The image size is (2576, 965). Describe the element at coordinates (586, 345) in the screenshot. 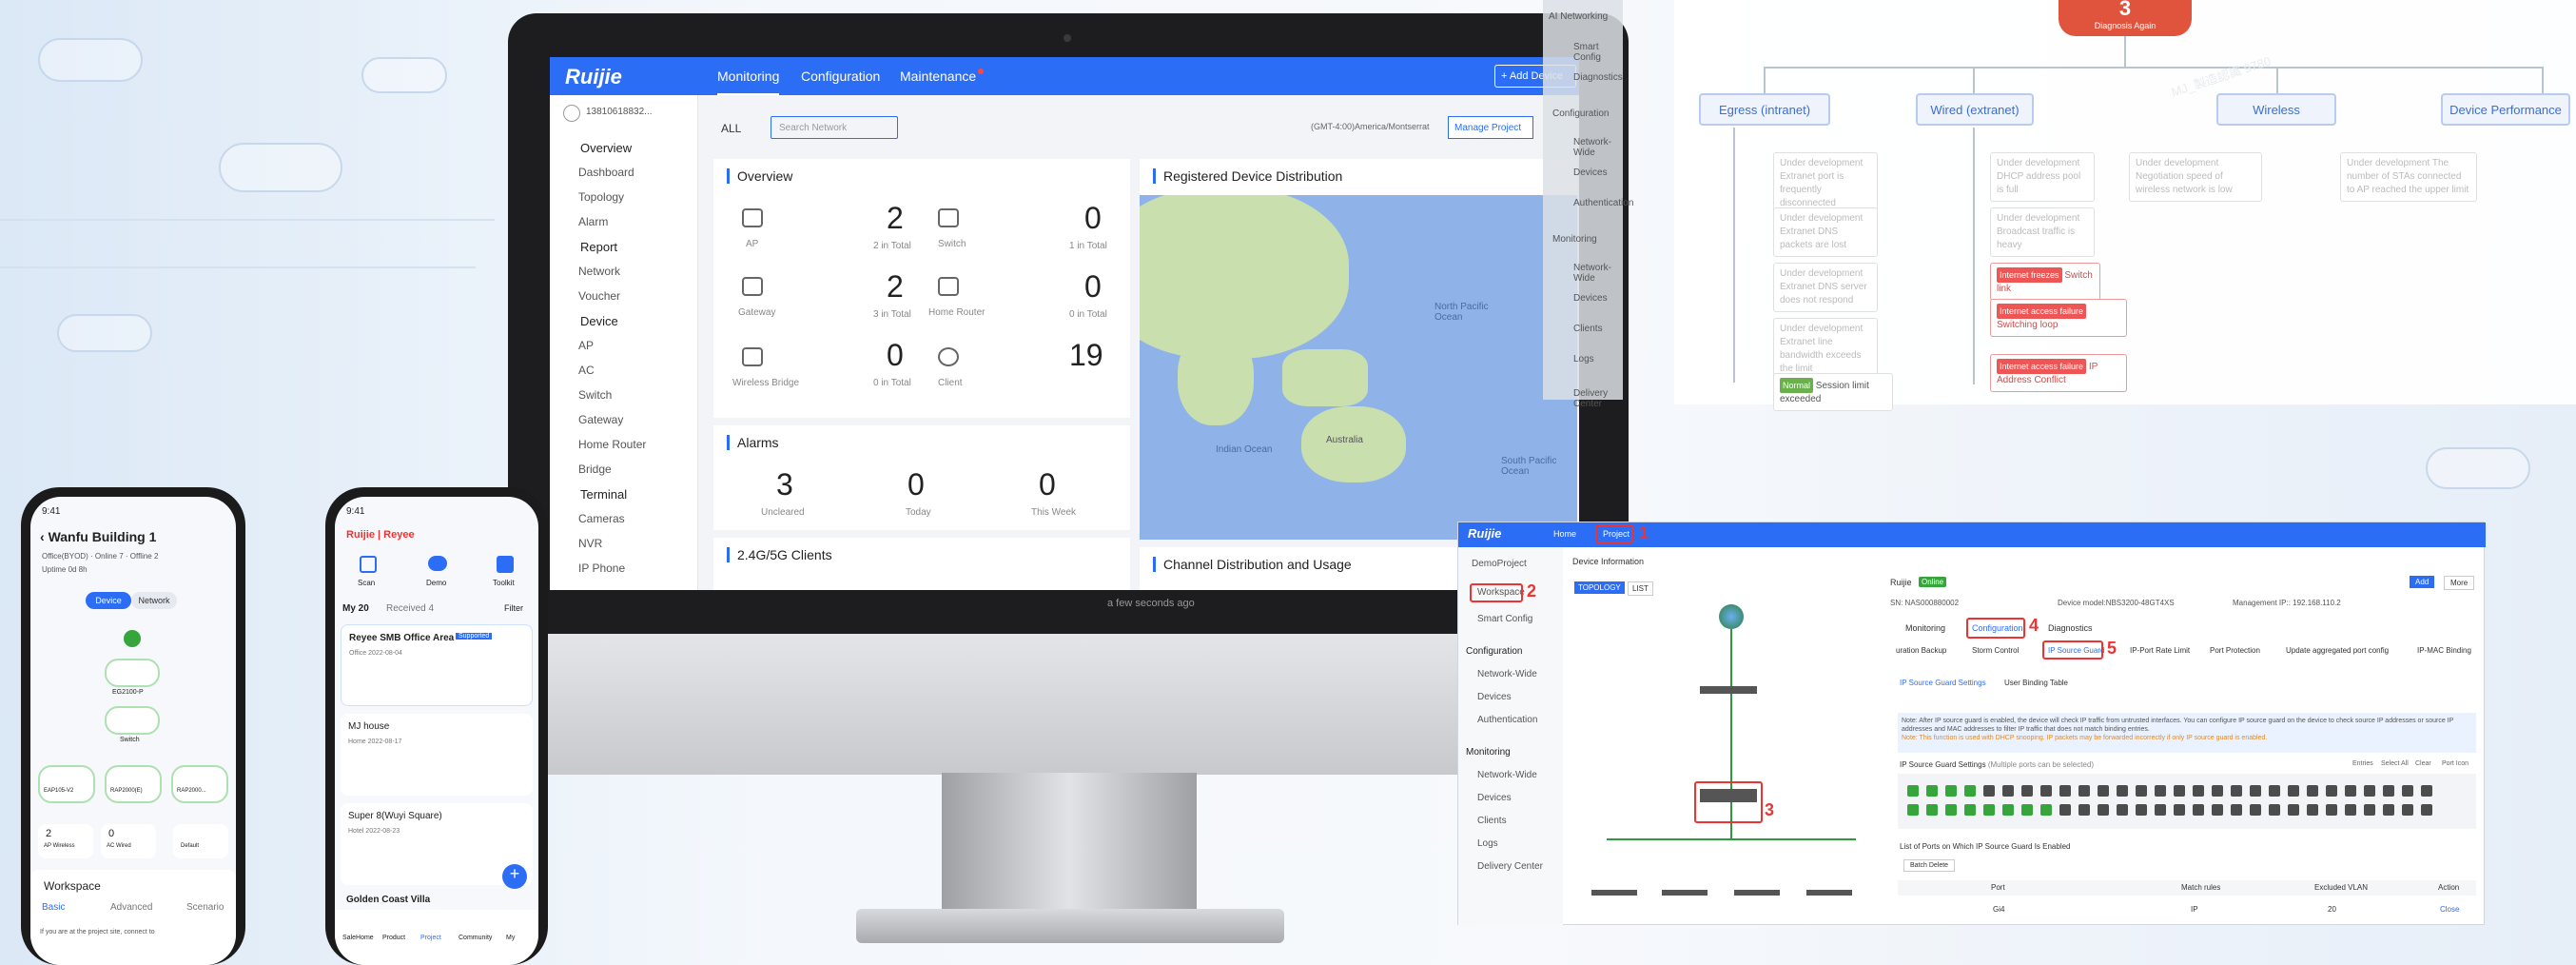

I see `sidebar-item: AP` at that location.